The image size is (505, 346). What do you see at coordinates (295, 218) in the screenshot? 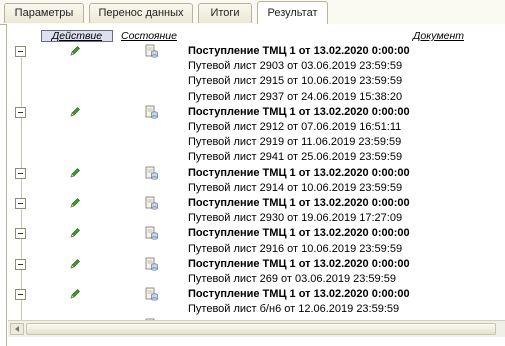
I see `document-label: Путевой лист 2930 от 19.06.2019 17:27:09` at bounding box center [295, 218].